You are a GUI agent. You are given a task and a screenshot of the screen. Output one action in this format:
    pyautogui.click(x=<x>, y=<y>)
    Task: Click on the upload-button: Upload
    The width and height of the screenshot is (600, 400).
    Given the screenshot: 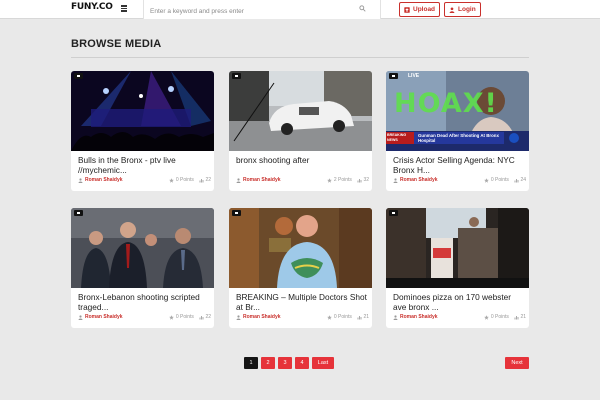 What is the action you would take?
    pyautogui.click(x=420, y=9)
    